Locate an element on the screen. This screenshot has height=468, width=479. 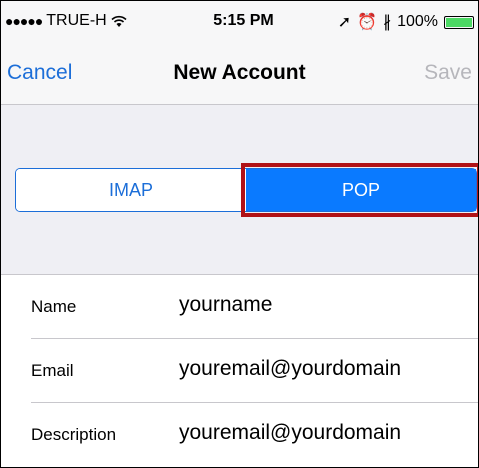
form-row-name: Name yourname is located at coordinates (239, 307).